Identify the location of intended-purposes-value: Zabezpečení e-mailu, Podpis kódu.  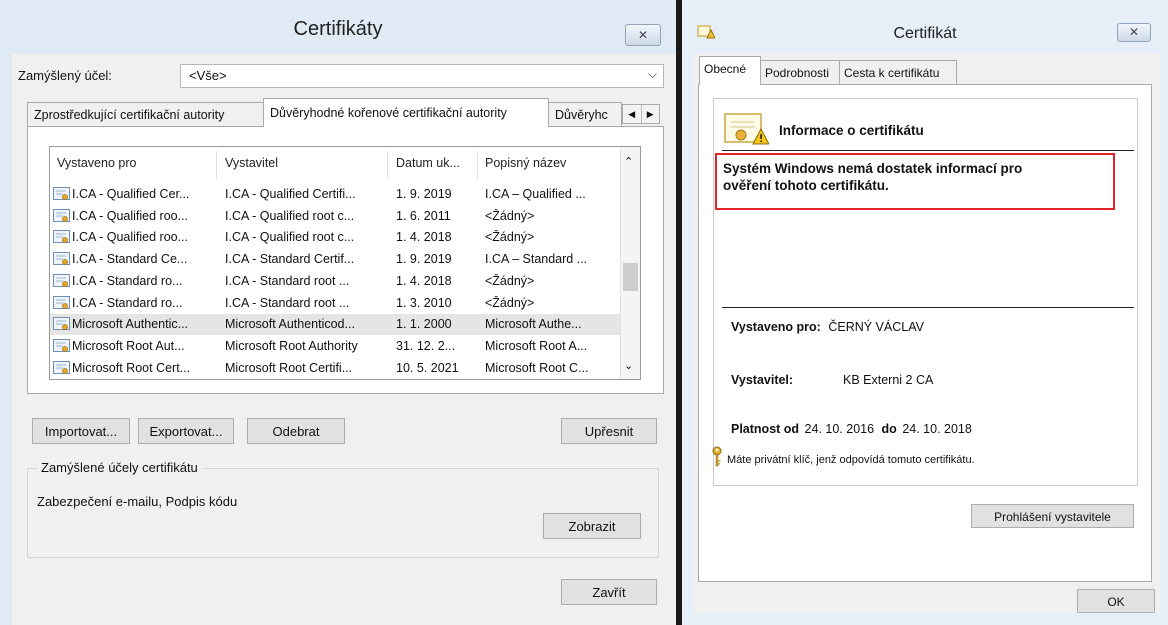
(137, 501).